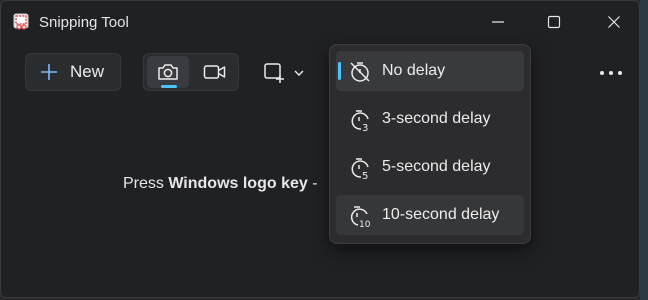  What do you see at coordinates (360, 121) in the screenshot?
I see `timer-3-icon: 3` at bounding box center [360, 121].